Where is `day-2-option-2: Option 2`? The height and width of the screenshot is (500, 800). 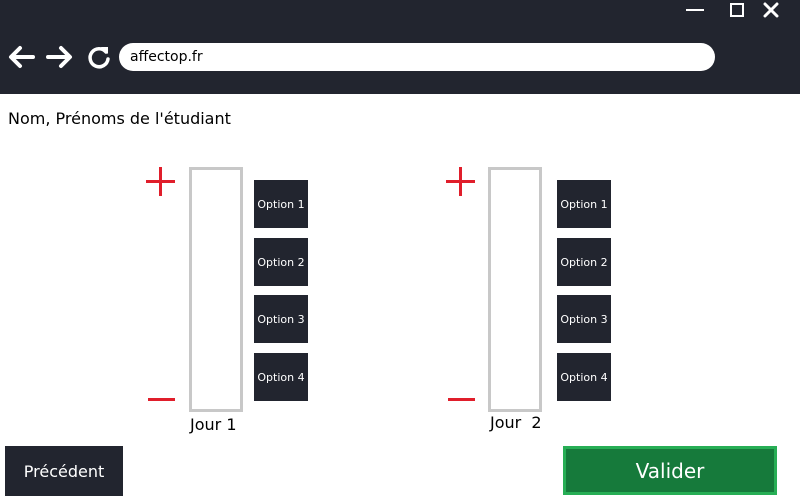
day-2-option-2: Option 2 is located at coordinates (584, 262).